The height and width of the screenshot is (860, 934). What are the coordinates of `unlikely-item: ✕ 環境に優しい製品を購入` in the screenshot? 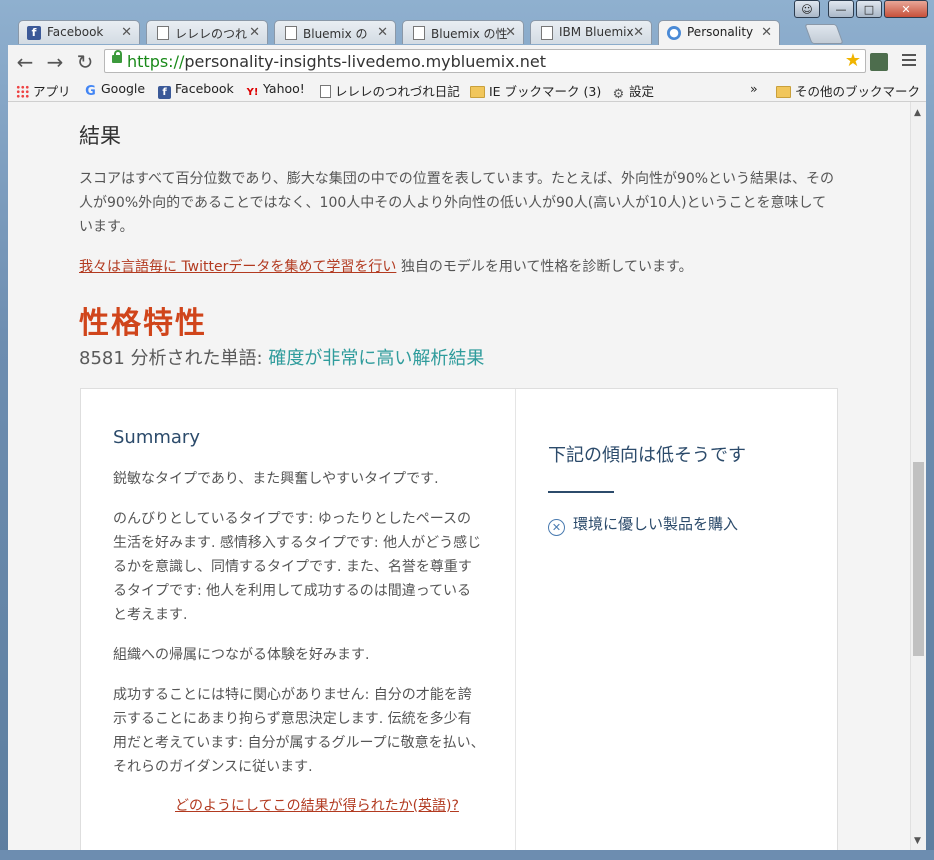 It's located at (643, 524).